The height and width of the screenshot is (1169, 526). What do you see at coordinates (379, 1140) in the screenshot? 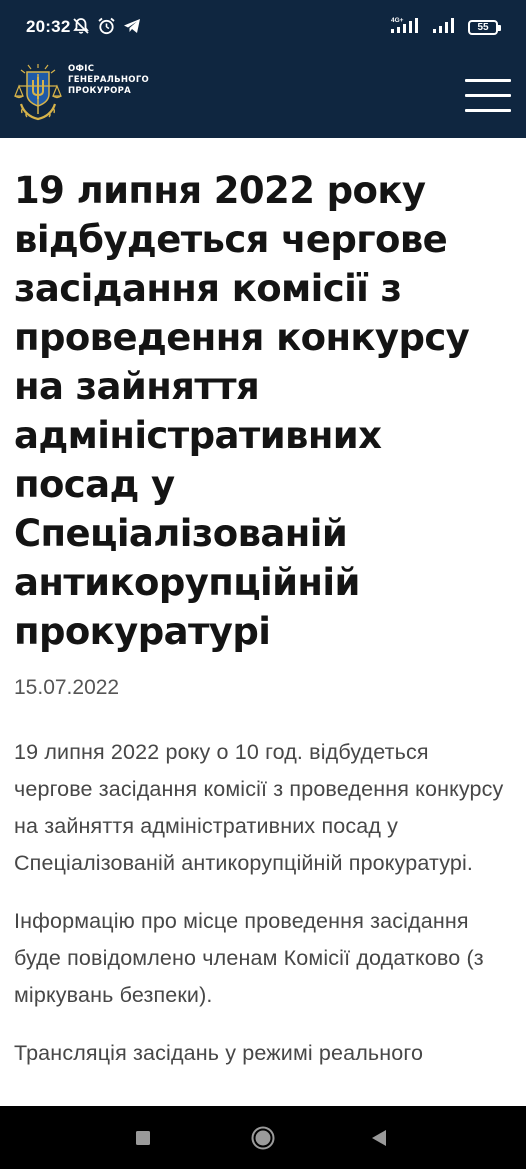
I see `back-triangle-icon` at bounding box center [379, 1140].